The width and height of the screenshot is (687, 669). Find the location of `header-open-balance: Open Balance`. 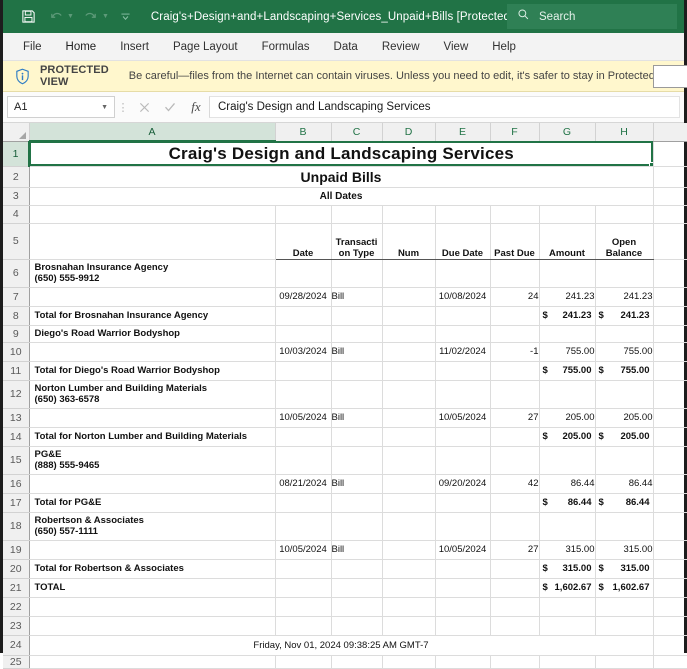

header-open-balance: Open Balance is located at coordinates (624, 241).